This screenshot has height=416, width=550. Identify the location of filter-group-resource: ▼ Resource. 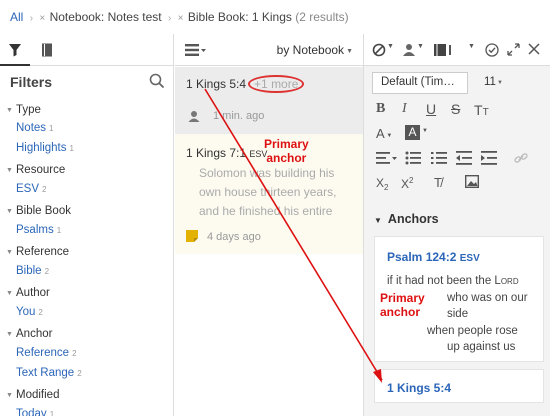
(35, 170).